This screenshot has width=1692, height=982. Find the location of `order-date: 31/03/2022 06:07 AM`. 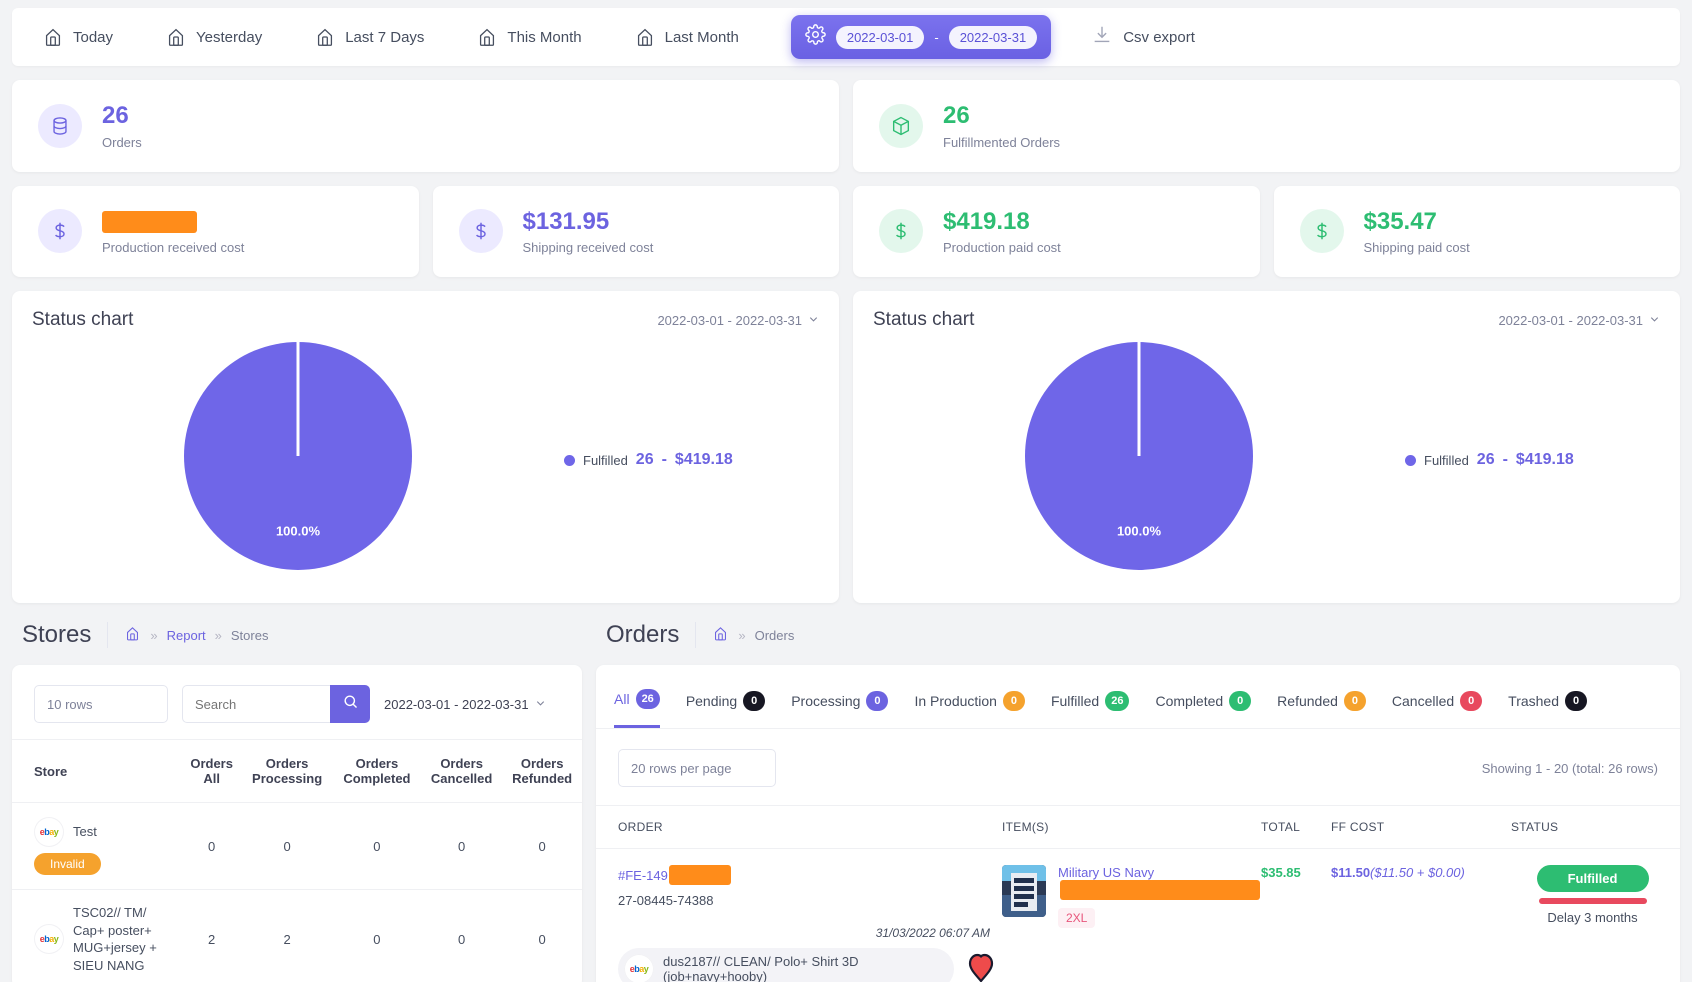

order-date: 31/03/2022 06:07 AM is located at coordinates (932, 933).